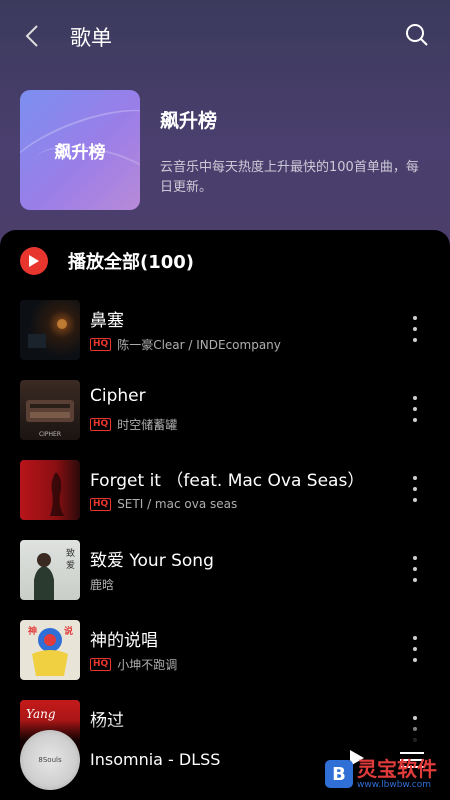  Describe the element at coordinates (225, 580) in the screenshot. I see `song-row: 致爱 致爱 Your Song 鹿晗` at that location.